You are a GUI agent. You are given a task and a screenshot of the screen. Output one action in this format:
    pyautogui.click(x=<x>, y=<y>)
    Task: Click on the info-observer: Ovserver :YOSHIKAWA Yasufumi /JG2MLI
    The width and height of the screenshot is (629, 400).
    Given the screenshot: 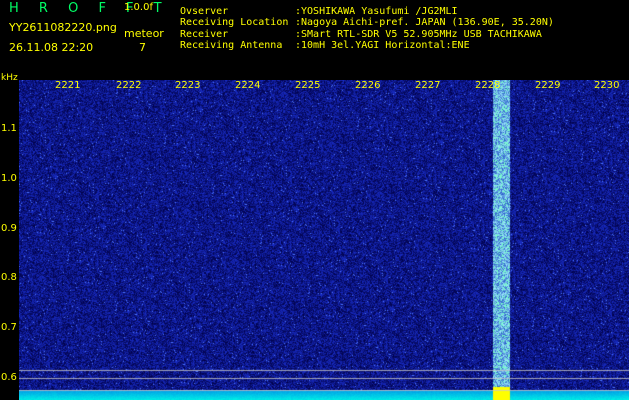 What is the action you would take?
    pyautogui.click(x=319, y=11)
    